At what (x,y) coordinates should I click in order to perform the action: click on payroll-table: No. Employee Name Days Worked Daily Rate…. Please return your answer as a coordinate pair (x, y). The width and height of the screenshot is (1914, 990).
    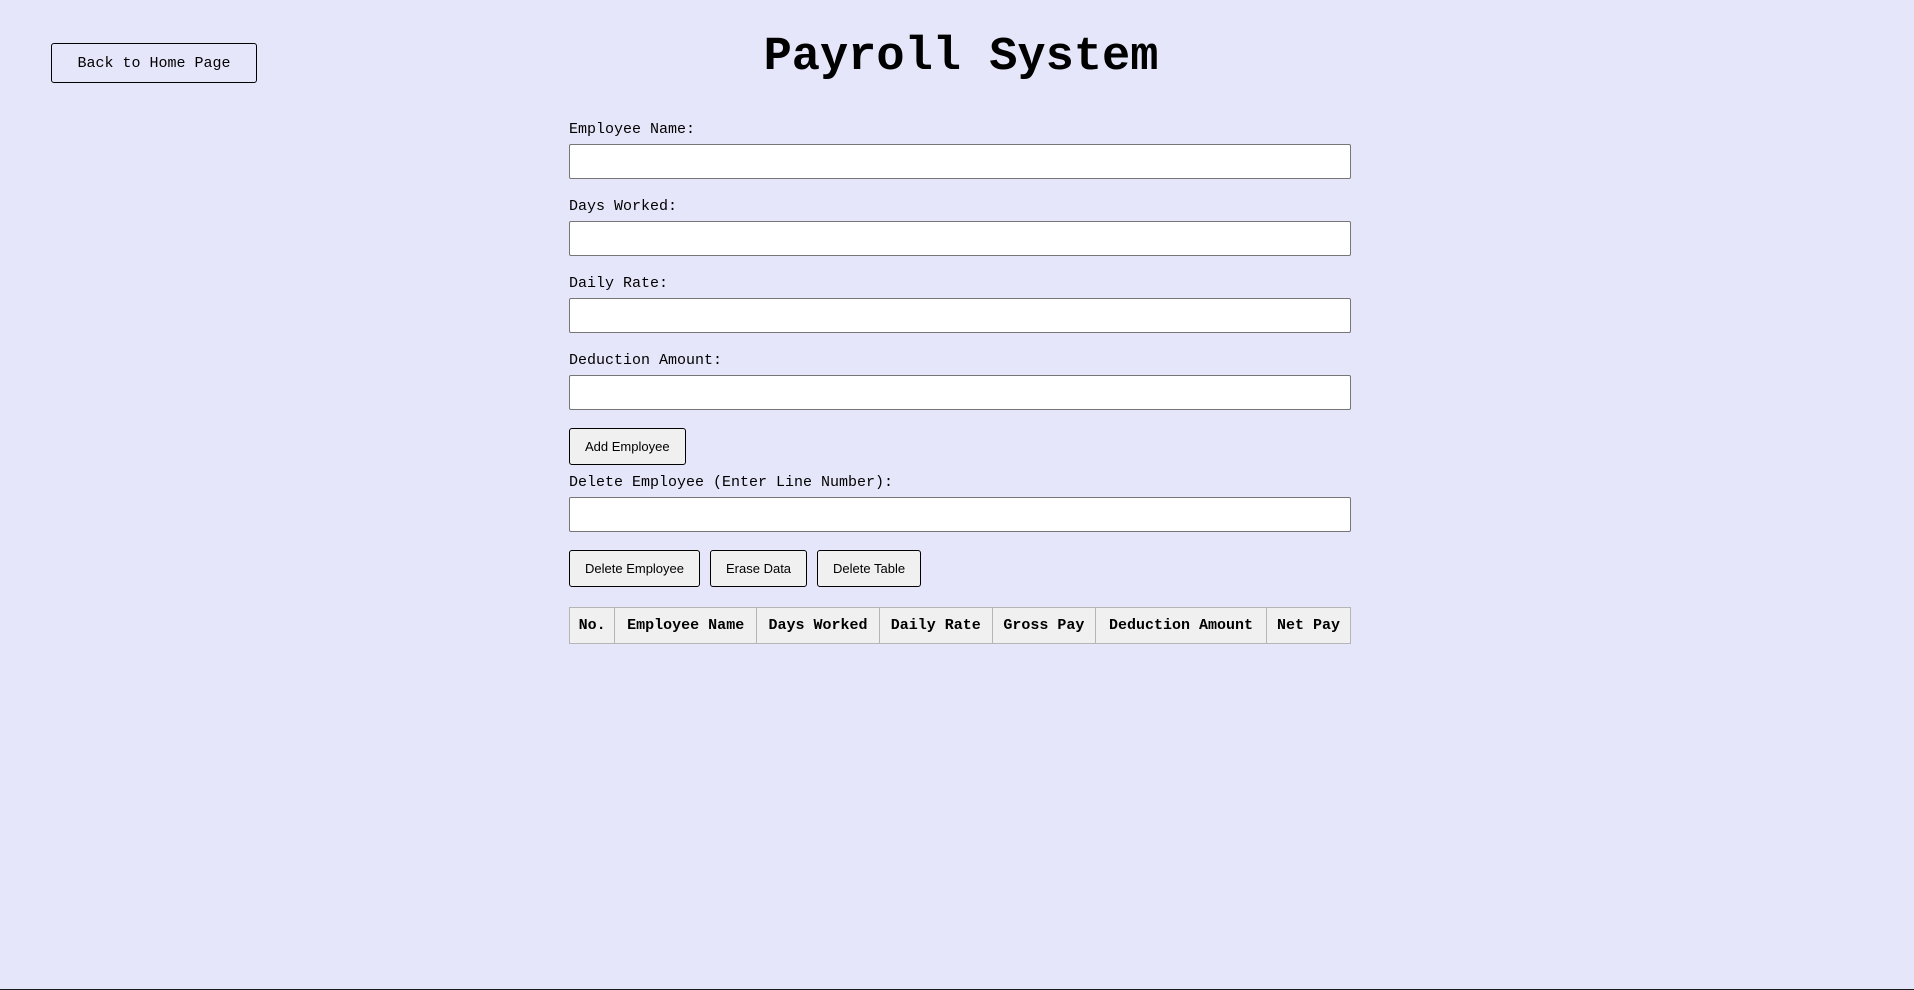
    Looking at the image, I should click on (959, 625).